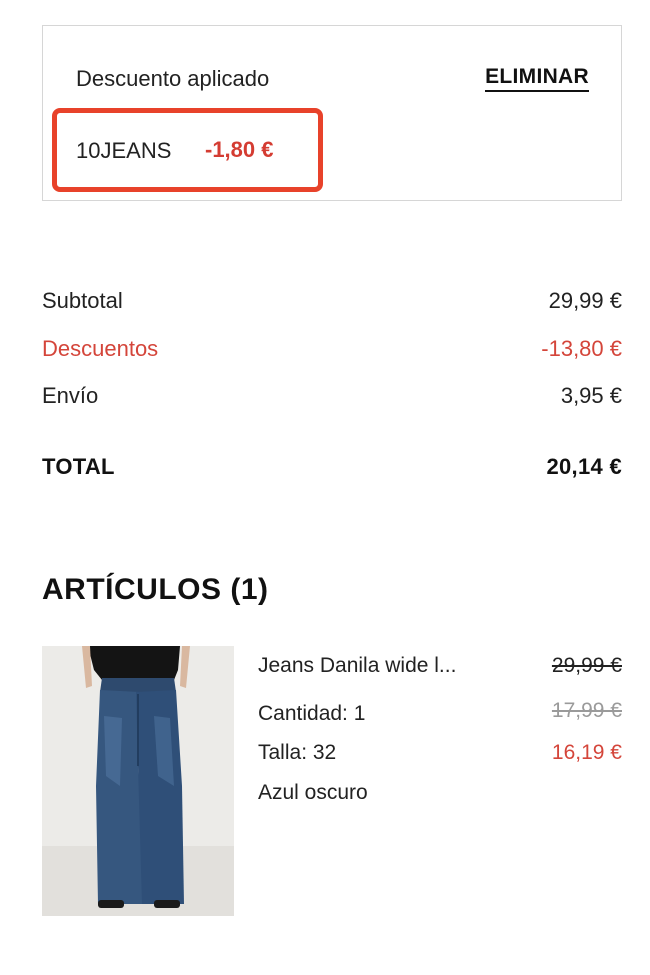 The width and height of the screenshot is (650, 975). Describe the element at coordinates (586, 710) in the screenshot. I see `product-previous-price: 17,99 €` at that location.